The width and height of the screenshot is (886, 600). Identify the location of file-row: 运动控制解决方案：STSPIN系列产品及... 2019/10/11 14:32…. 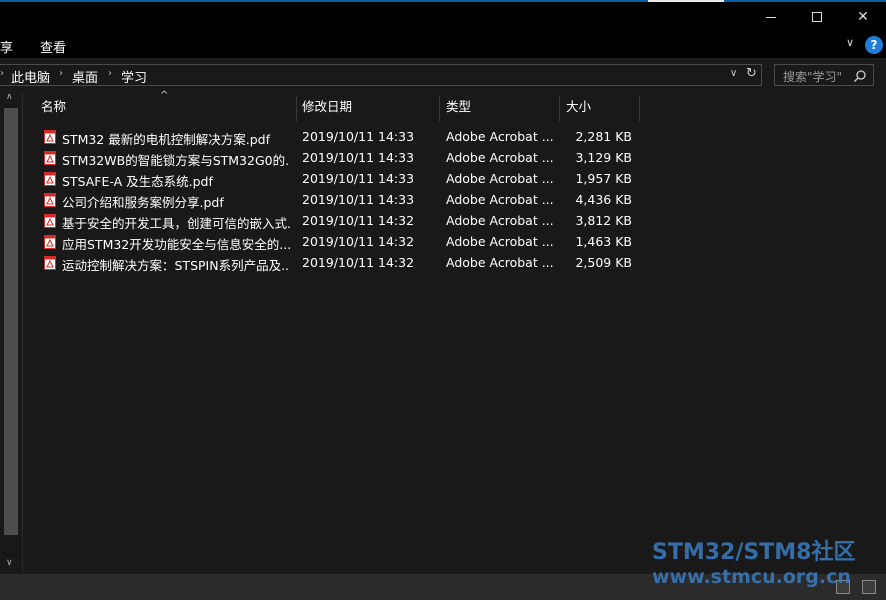
(331, 263).